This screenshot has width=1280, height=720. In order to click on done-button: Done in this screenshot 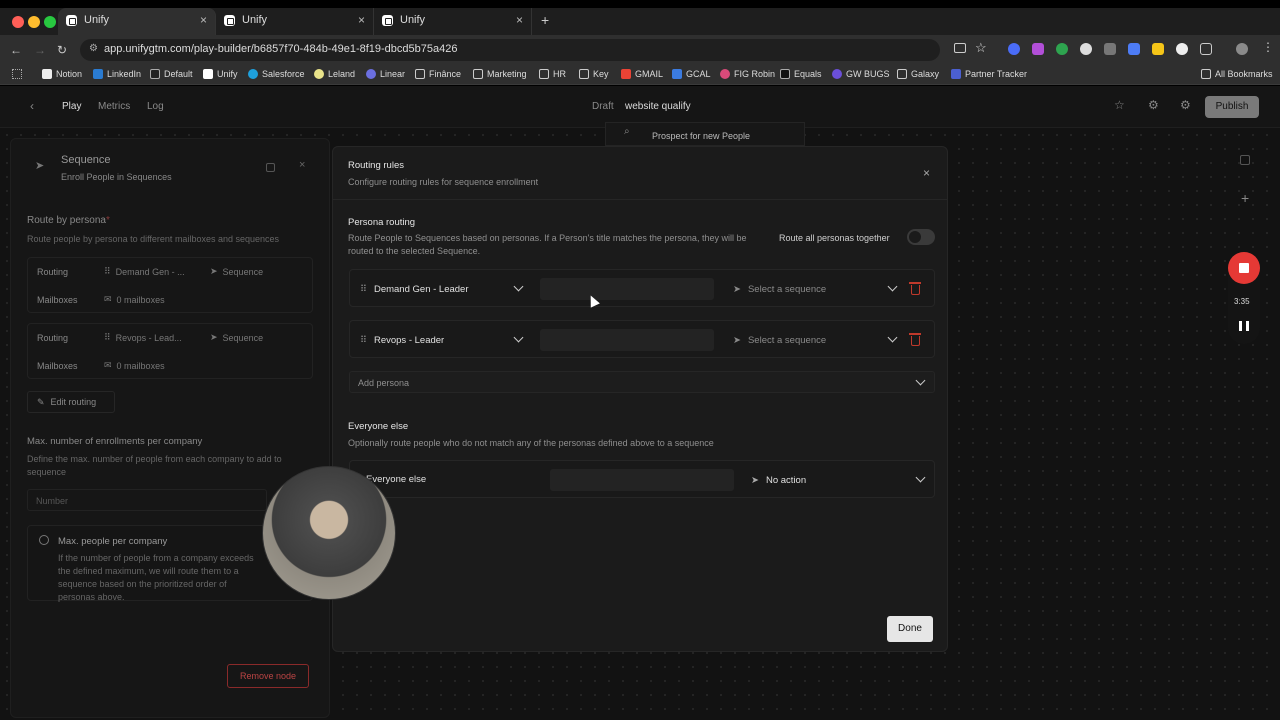, I will do `click(910, 629)`.